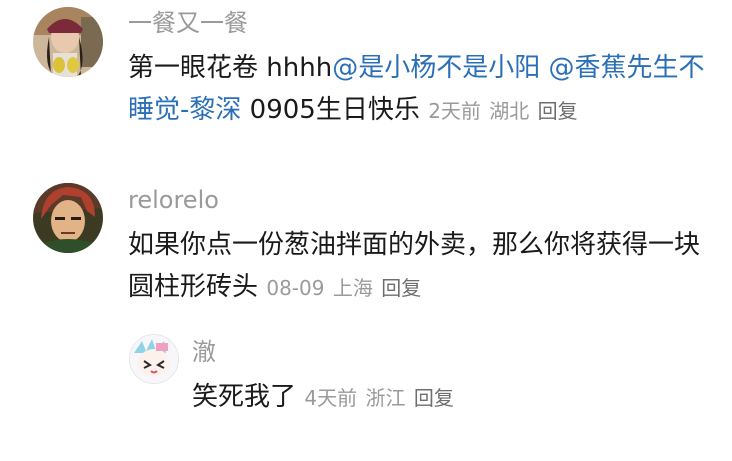 The width and height of the screenshot is (732, 461). What do you see at coordinates (295, 288) in the screenshot?
I see `comment-time: 08-09` at bounding box center [295, 288].